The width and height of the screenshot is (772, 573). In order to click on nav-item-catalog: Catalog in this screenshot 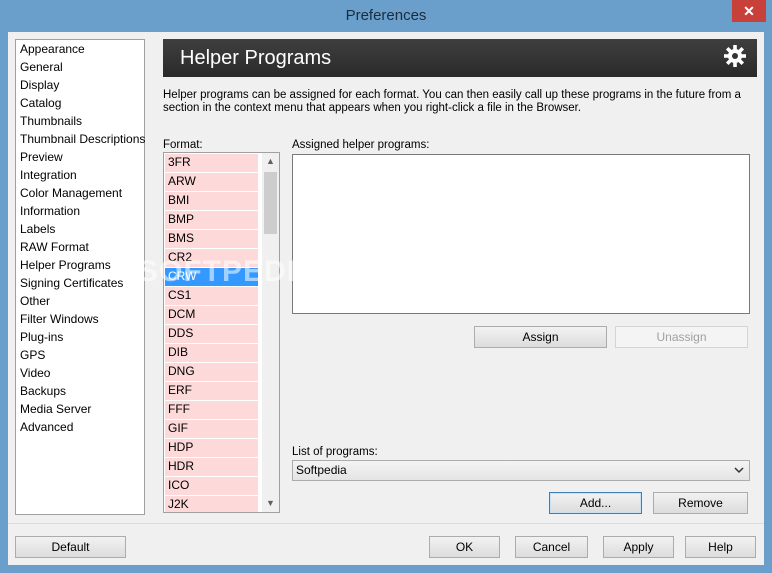, I will do `click(80, 103)`.